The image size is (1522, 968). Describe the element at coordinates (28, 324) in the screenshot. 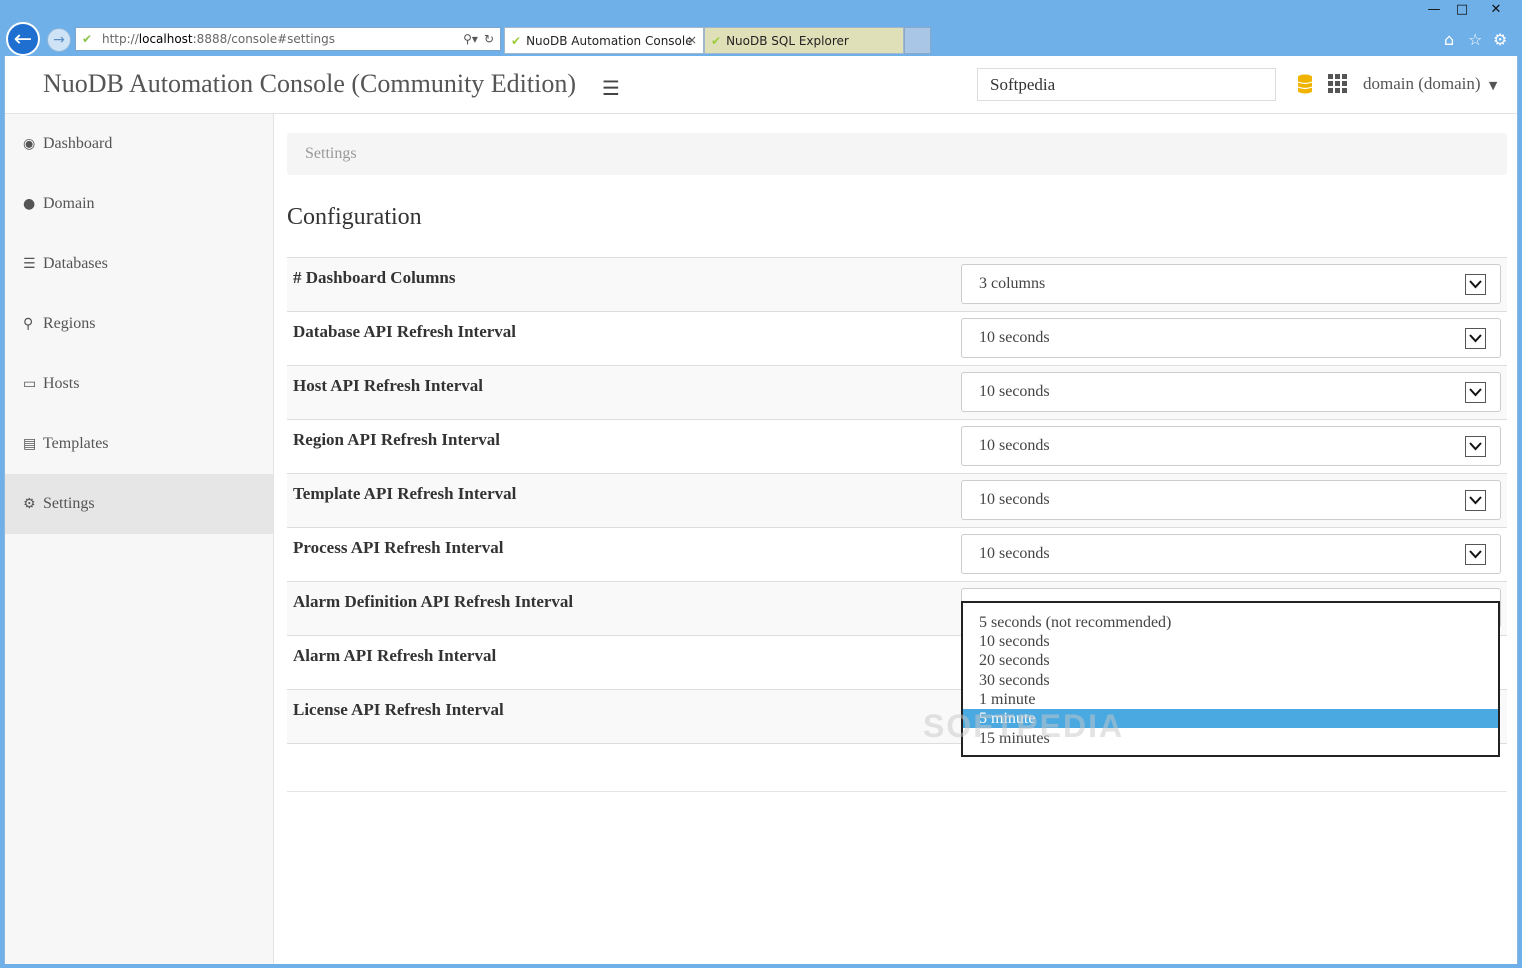

I see `map-marker-icon: ⚲` at that location.